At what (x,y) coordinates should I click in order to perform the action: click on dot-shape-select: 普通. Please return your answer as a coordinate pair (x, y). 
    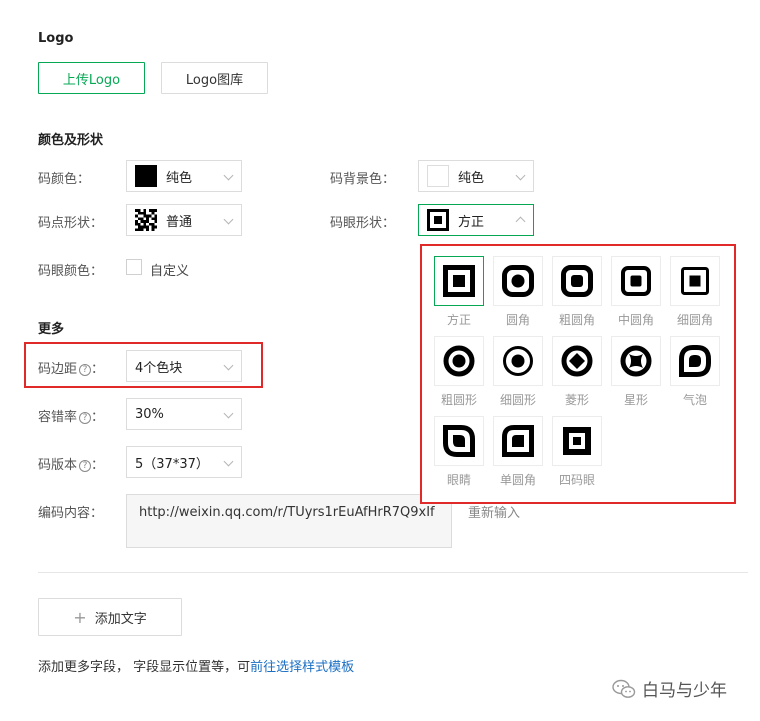
    Looking at the image, I should click on (184, 220).